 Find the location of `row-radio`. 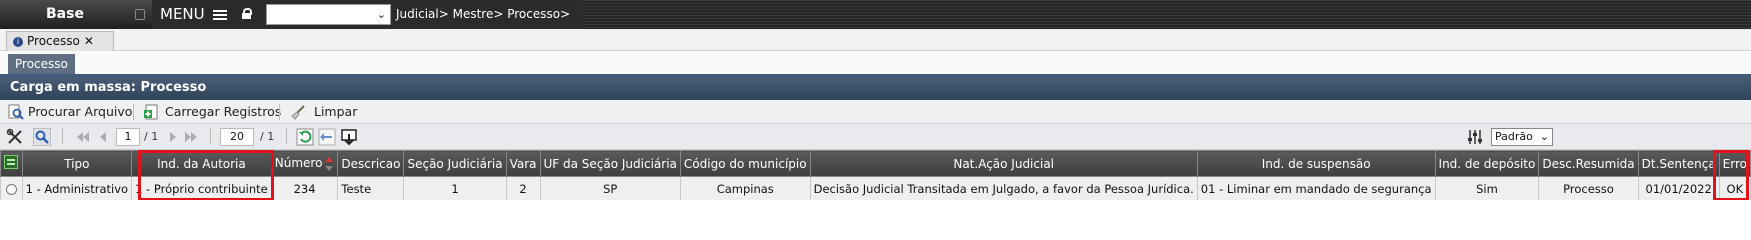

row-radio is located at coordinates (11, 189).